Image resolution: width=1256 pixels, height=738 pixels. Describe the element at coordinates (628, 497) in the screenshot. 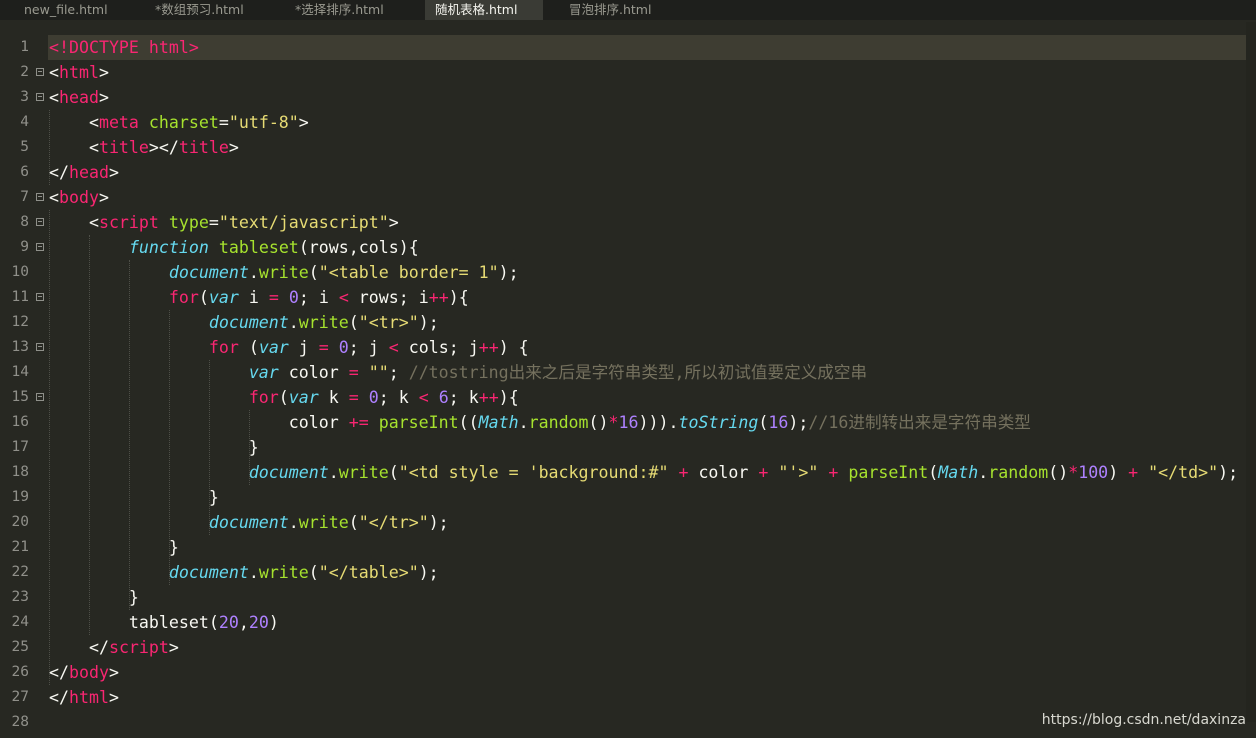

I see `code-line: 19 }` at that location.